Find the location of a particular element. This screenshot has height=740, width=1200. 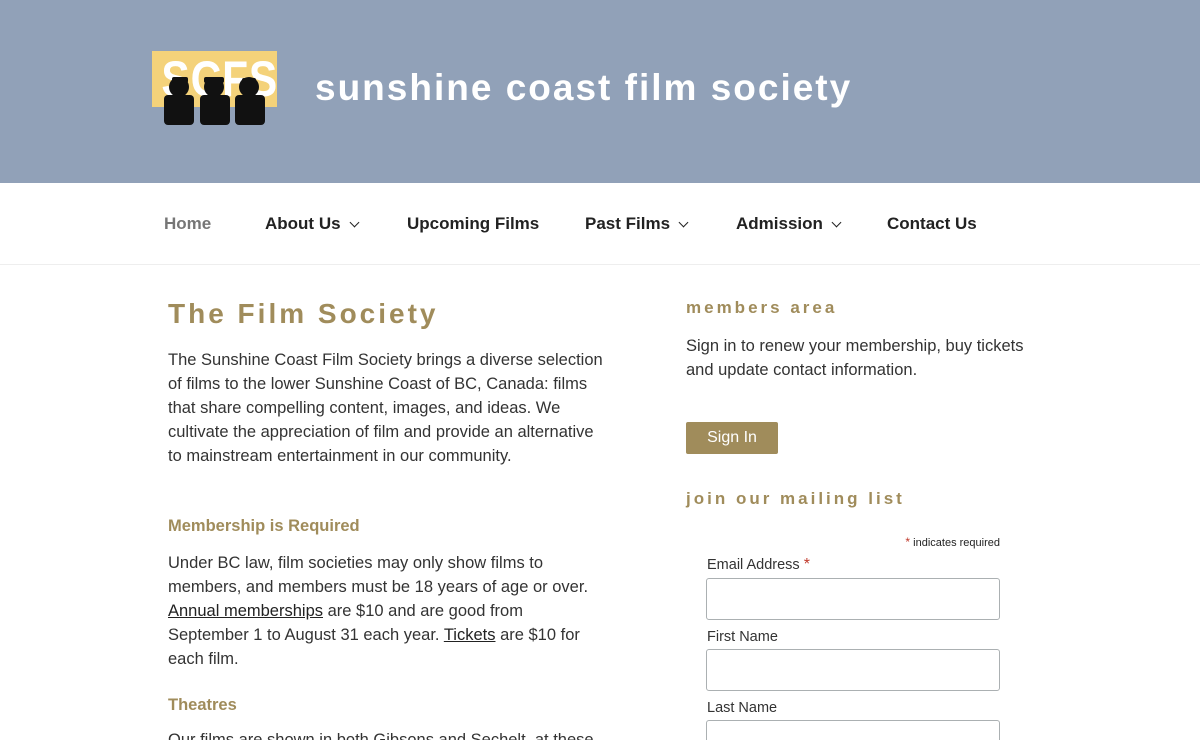

nav-item-label: Contact Us is located at coordinates (932, 223).